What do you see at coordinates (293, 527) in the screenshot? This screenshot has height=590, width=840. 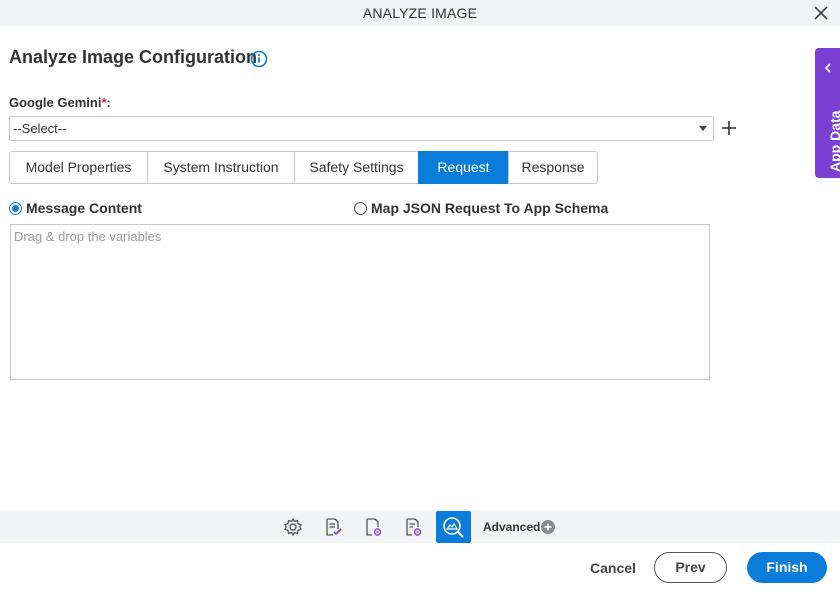 I see `gear-icon` at bounding box center [293, 527].